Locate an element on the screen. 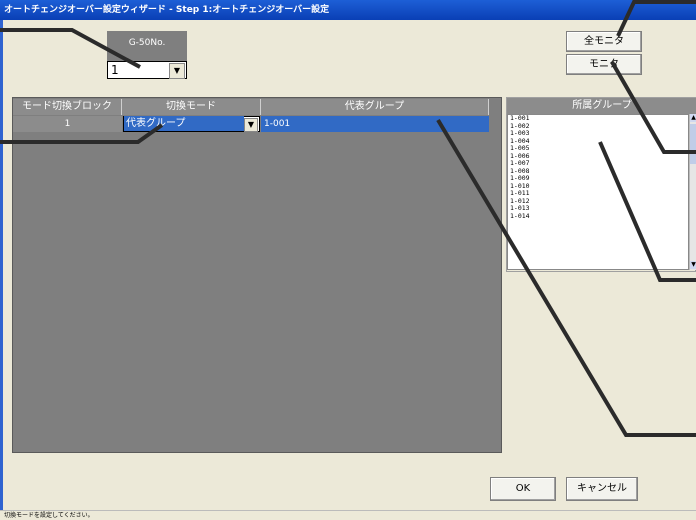 This screenshot has width=696, height=520. all-monitor-button: 全モニタ is located at coordinates (604, 41).